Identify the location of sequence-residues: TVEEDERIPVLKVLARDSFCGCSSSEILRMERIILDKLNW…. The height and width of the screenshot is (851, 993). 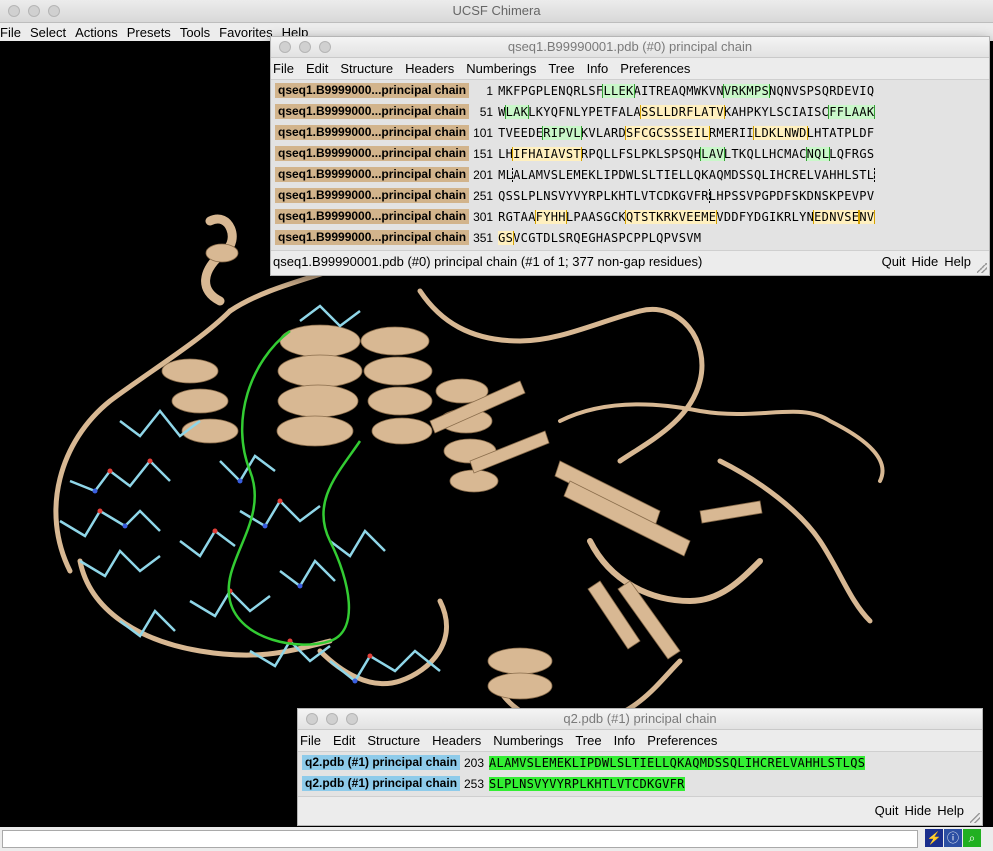
(743, 132).